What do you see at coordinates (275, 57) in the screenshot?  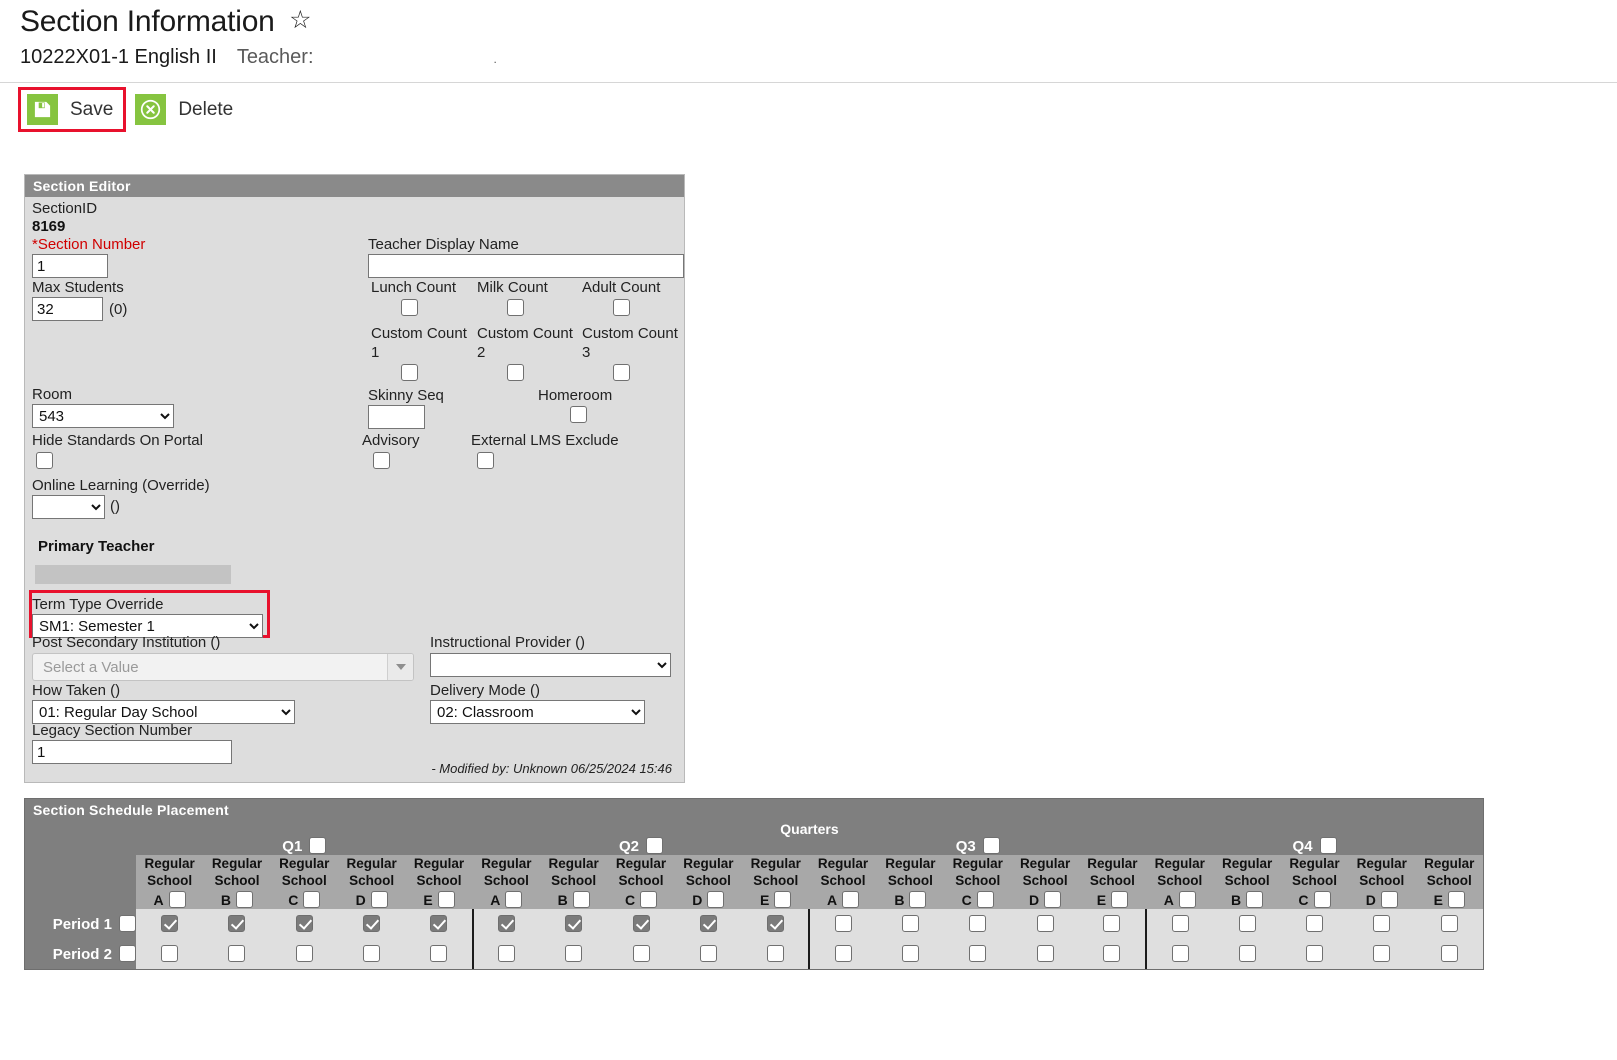 I see `teacher-label: Teacher:` at bounding box center [275, 57].